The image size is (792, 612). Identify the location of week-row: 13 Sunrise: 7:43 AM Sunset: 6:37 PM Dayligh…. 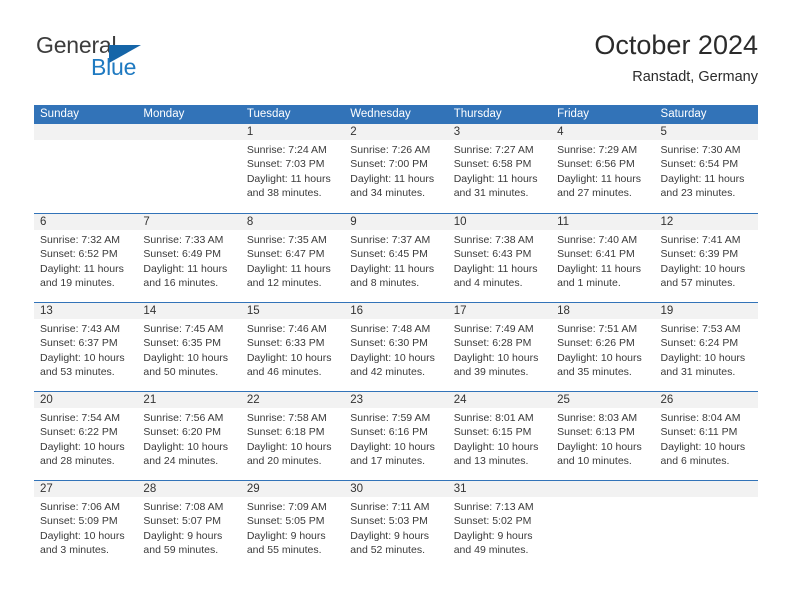
(396, 346).